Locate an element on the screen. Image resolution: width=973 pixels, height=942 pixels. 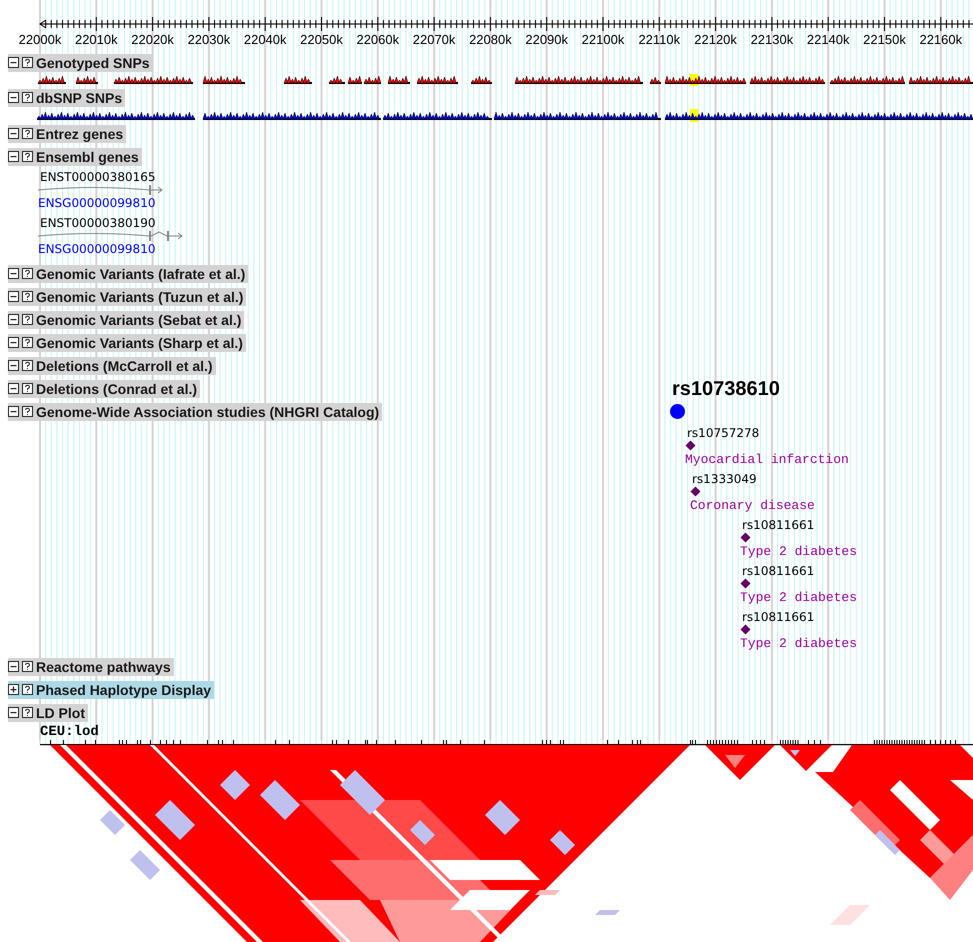
ruler-label: 22020k is located at coordinates (152, 39).